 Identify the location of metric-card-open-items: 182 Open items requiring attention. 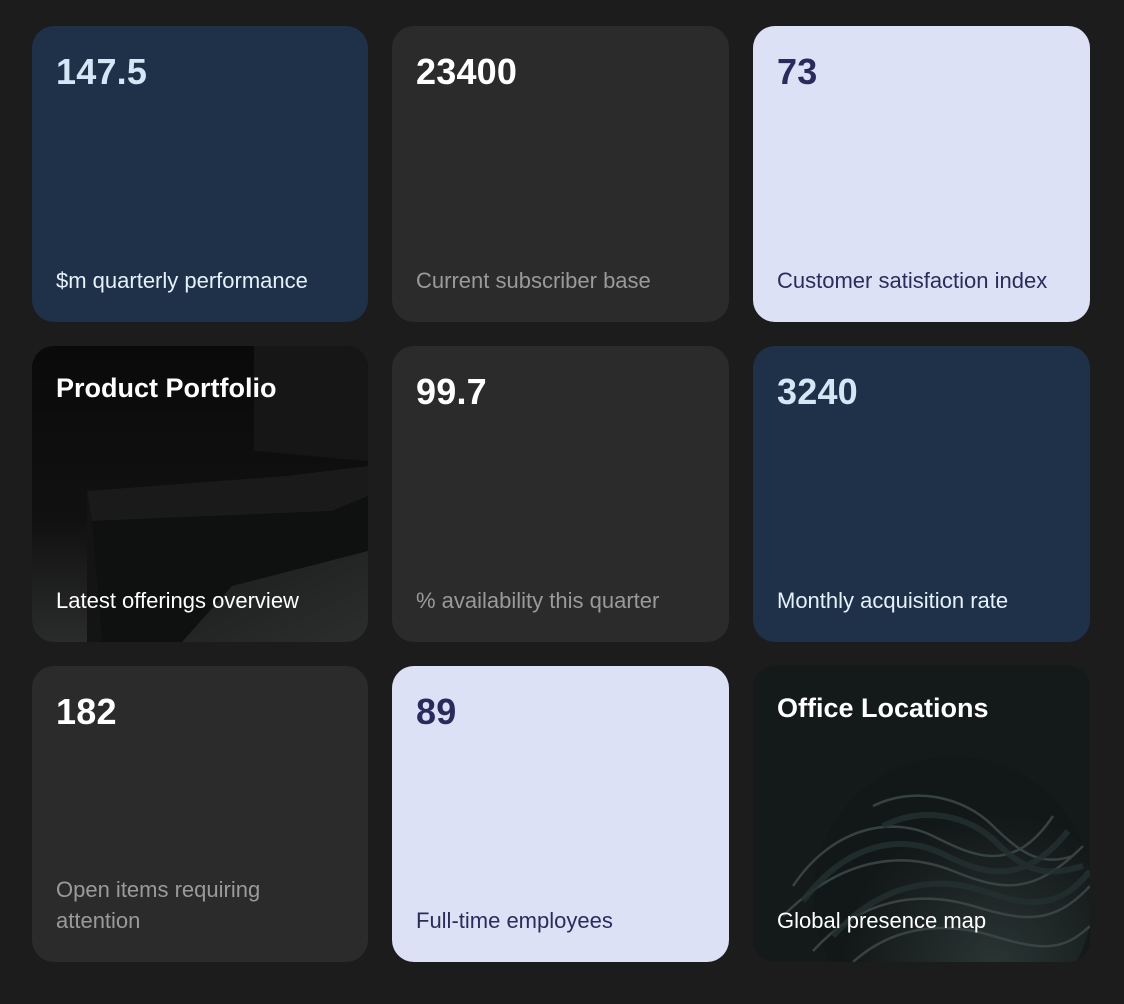
(200, 814).